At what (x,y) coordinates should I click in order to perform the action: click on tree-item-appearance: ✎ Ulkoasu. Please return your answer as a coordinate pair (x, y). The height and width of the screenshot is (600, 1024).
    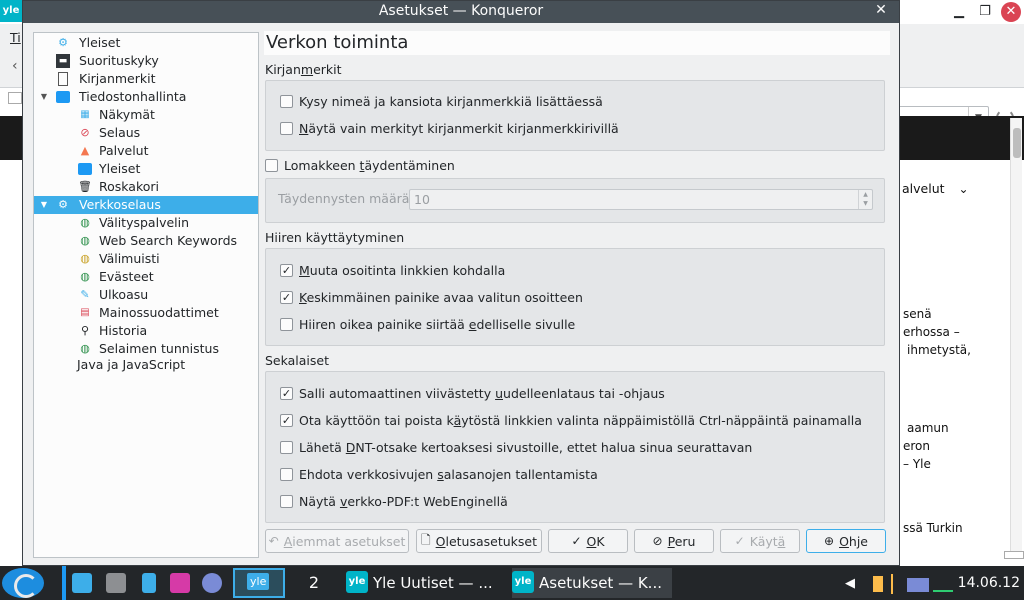
    Looking at the image, I should click on (146, 295).